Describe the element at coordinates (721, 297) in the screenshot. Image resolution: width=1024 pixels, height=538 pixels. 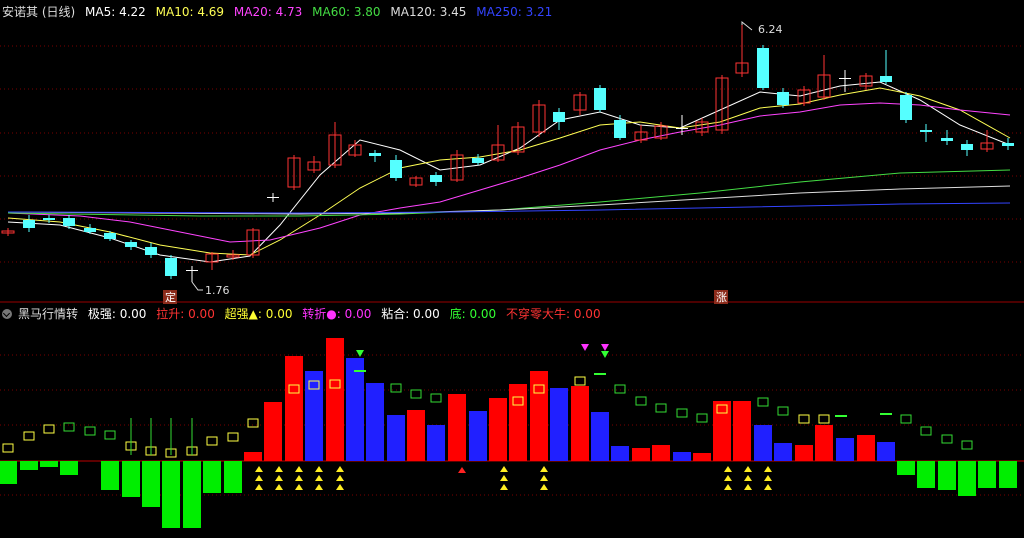
I see `tag-zhang: 涨` at that location.